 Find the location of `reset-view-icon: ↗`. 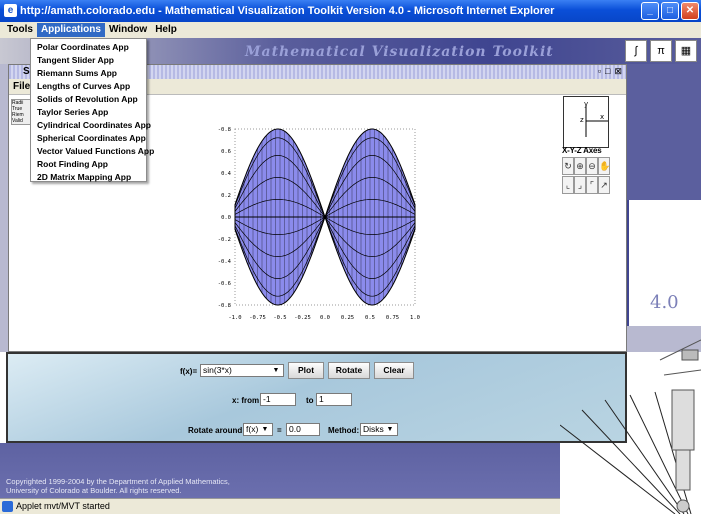

reset-view-icon: ↗ is located at coordinates (604, 185).